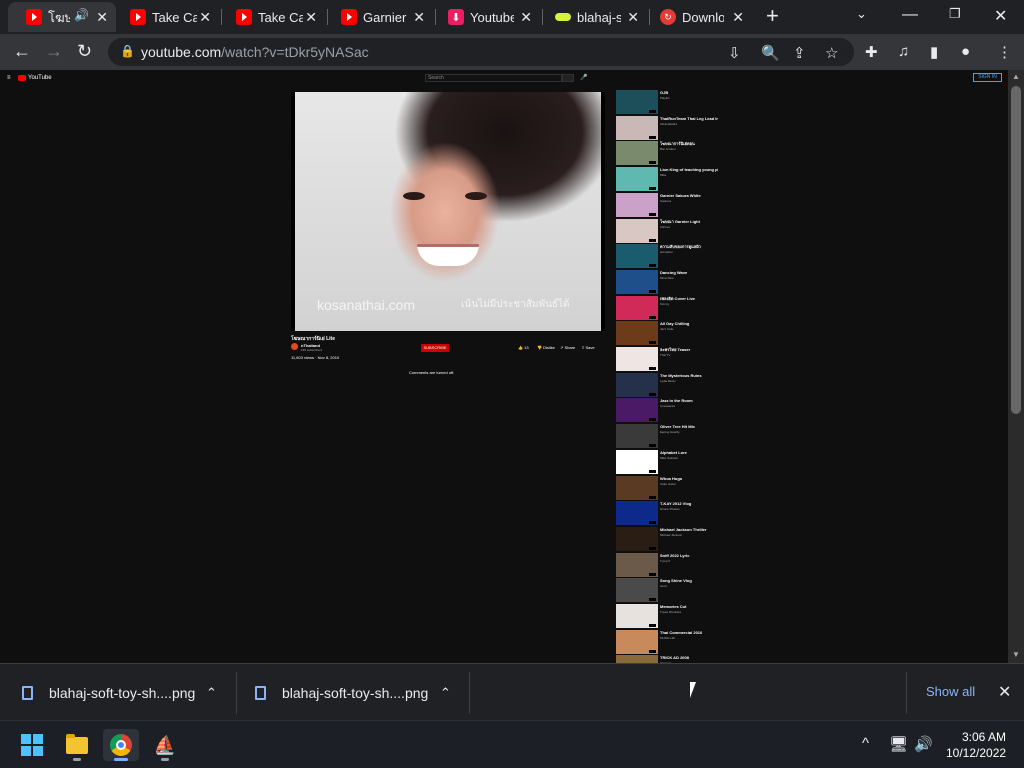 This screenshot has height=768, width=1024. Describe the element at coordinates (671, 410) in the screenshot. I see `recommendation-item: Jazz in the Room Livespaces` at that location.